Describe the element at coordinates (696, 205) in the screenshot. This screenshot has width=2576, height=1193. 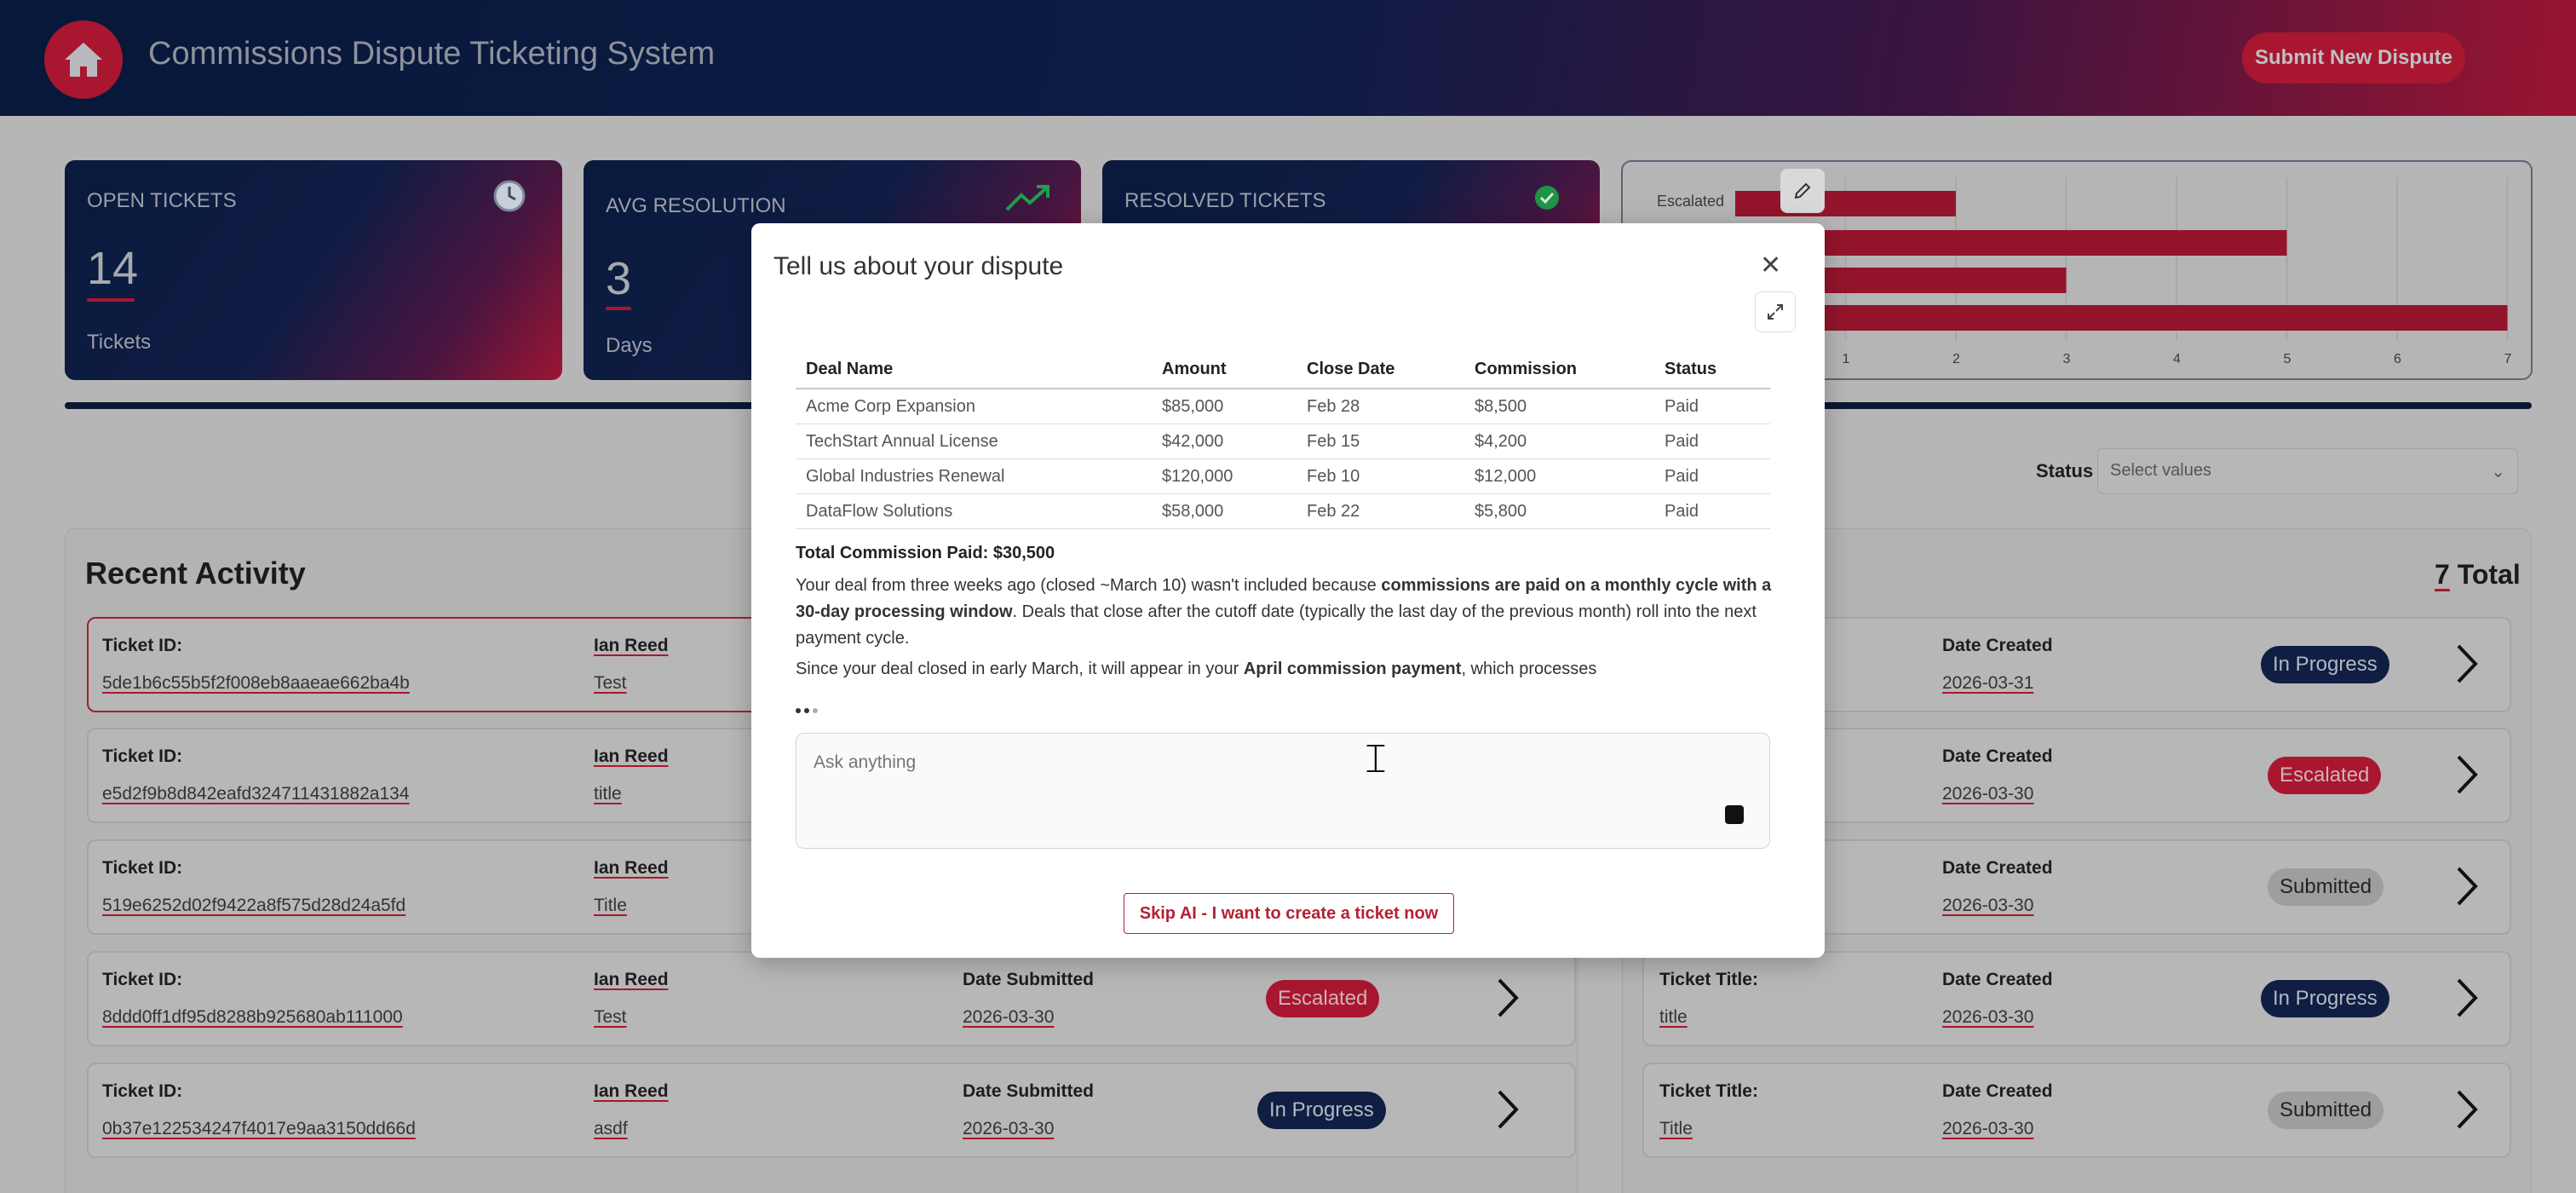
I see `card-title: AVG RESOLUTION` at that location.